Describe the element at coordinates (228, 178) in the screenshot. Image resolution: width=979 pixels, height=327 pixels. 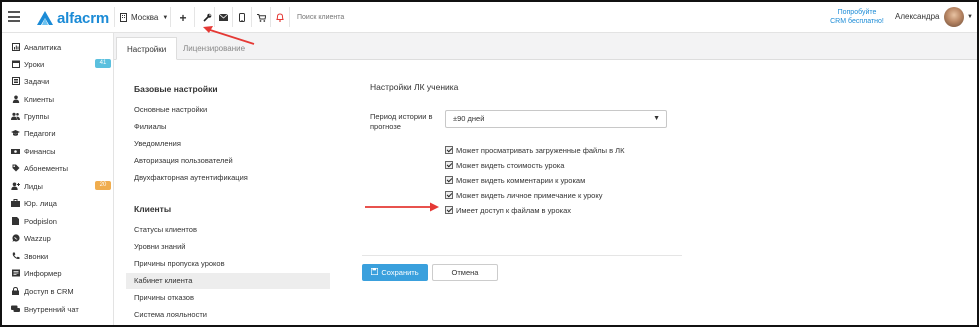
I see `settings-item-2fa: Двухфакторная аутентификация` at that location.